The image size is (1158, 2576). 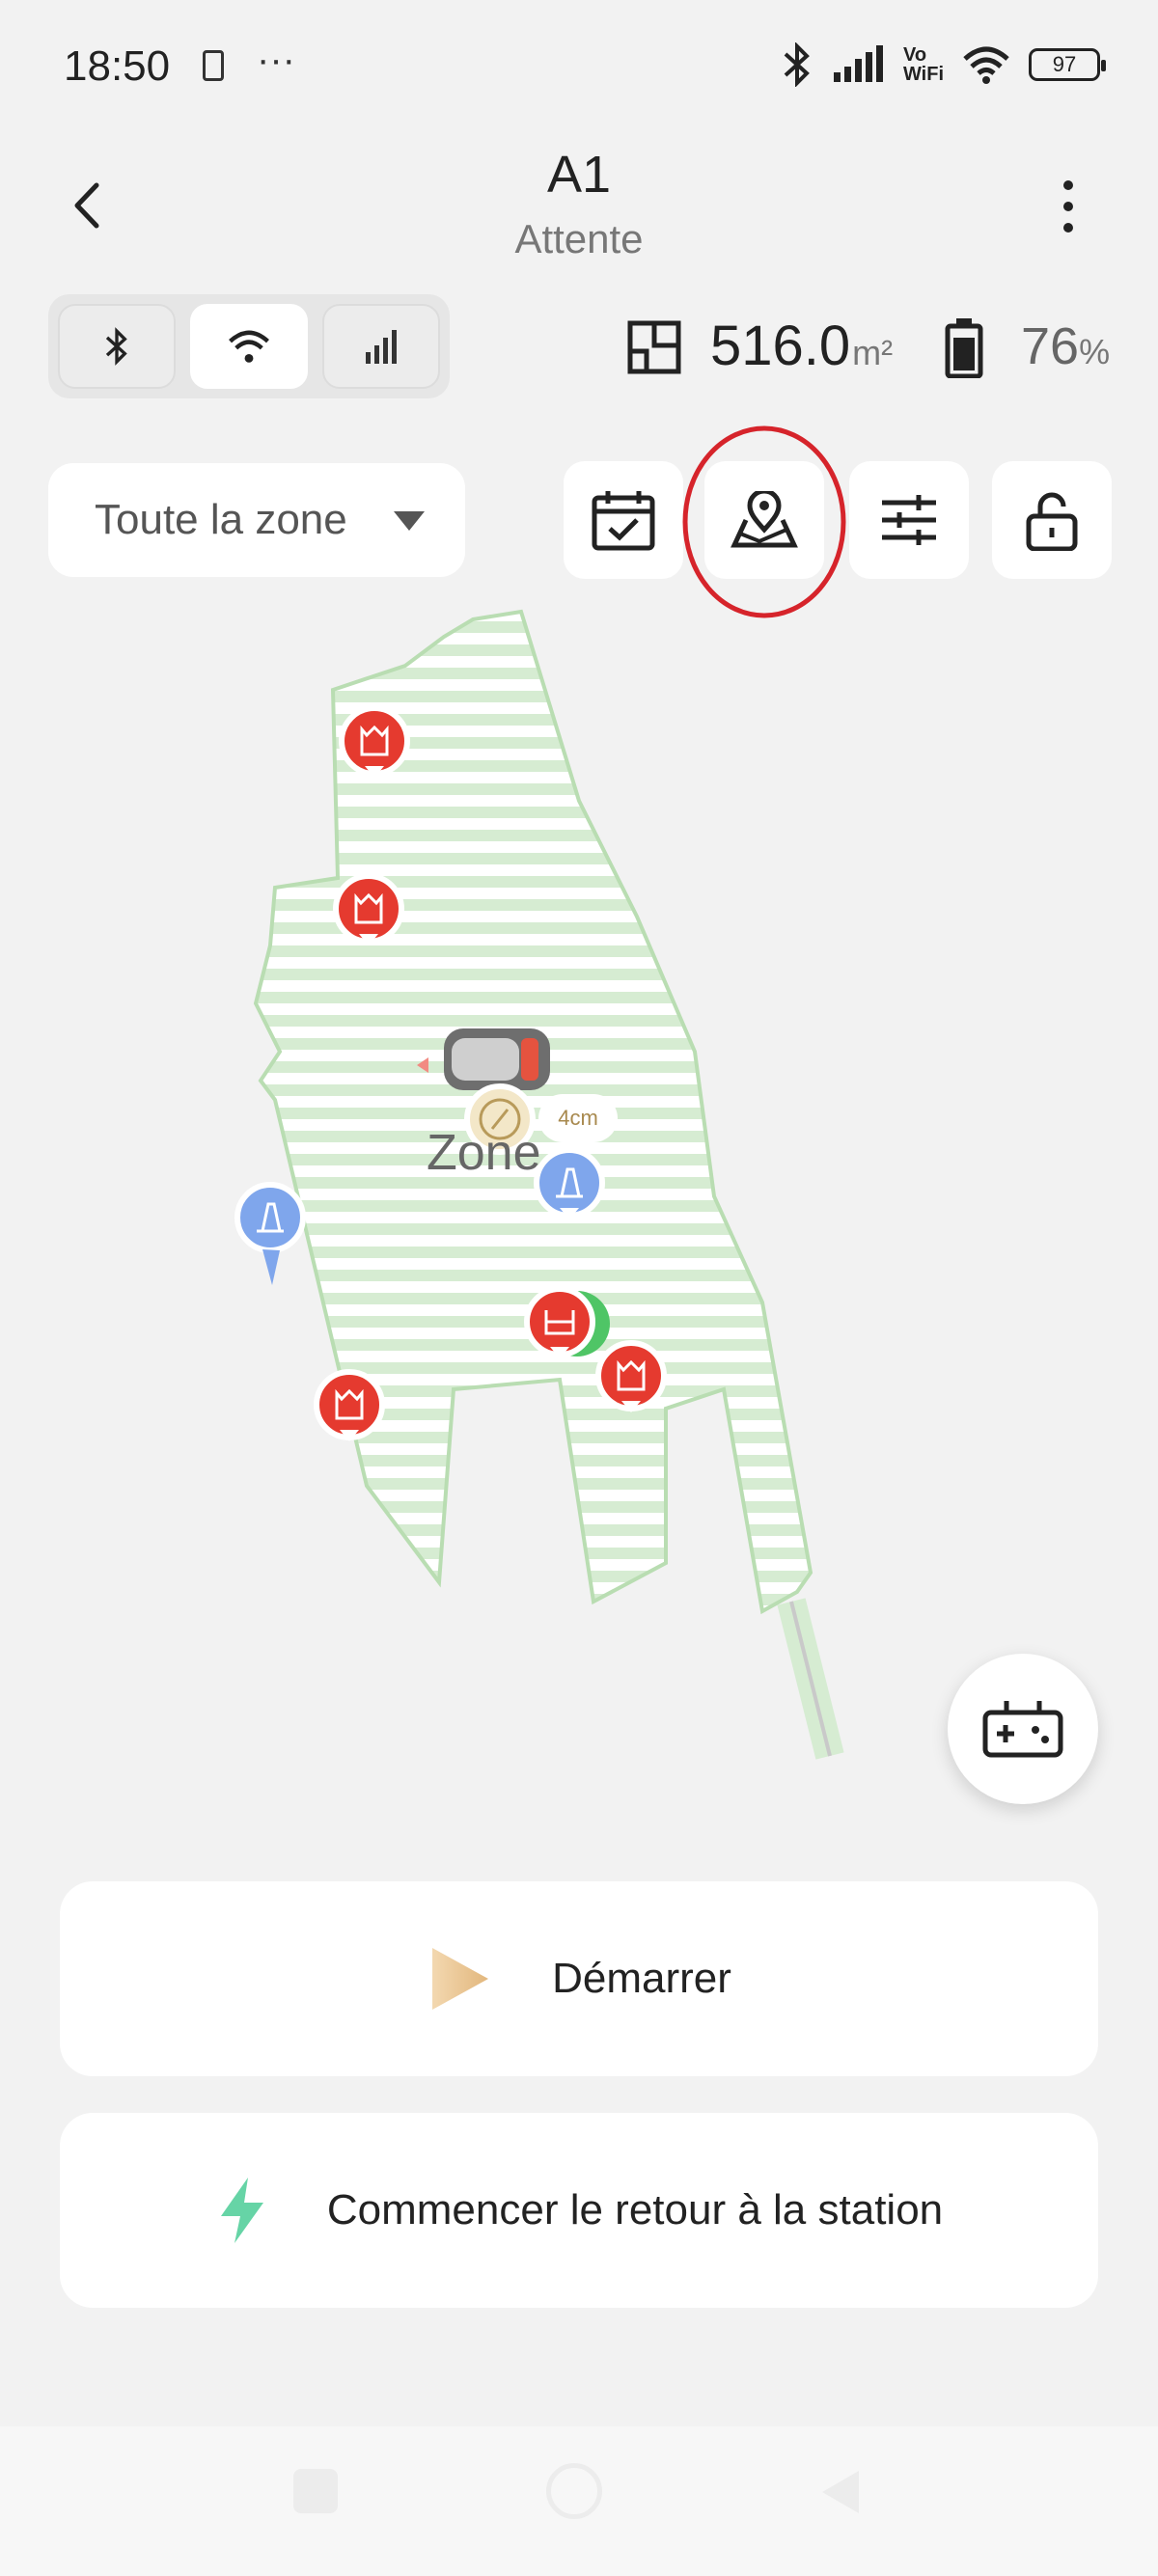 I want to click on bluetooth-status-icon, so click(x=797, y=64).